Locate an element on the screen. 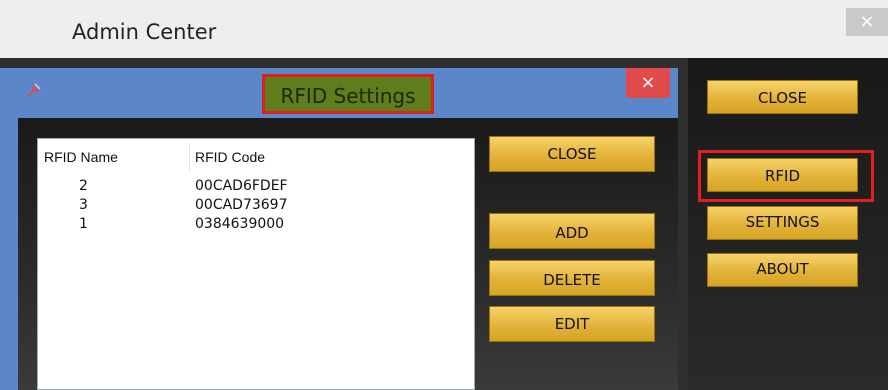 Image resolution: width=888 pixels, height=390 pixels. column-header-rfid-name: RFID Name is located at coordinates (81, 157).